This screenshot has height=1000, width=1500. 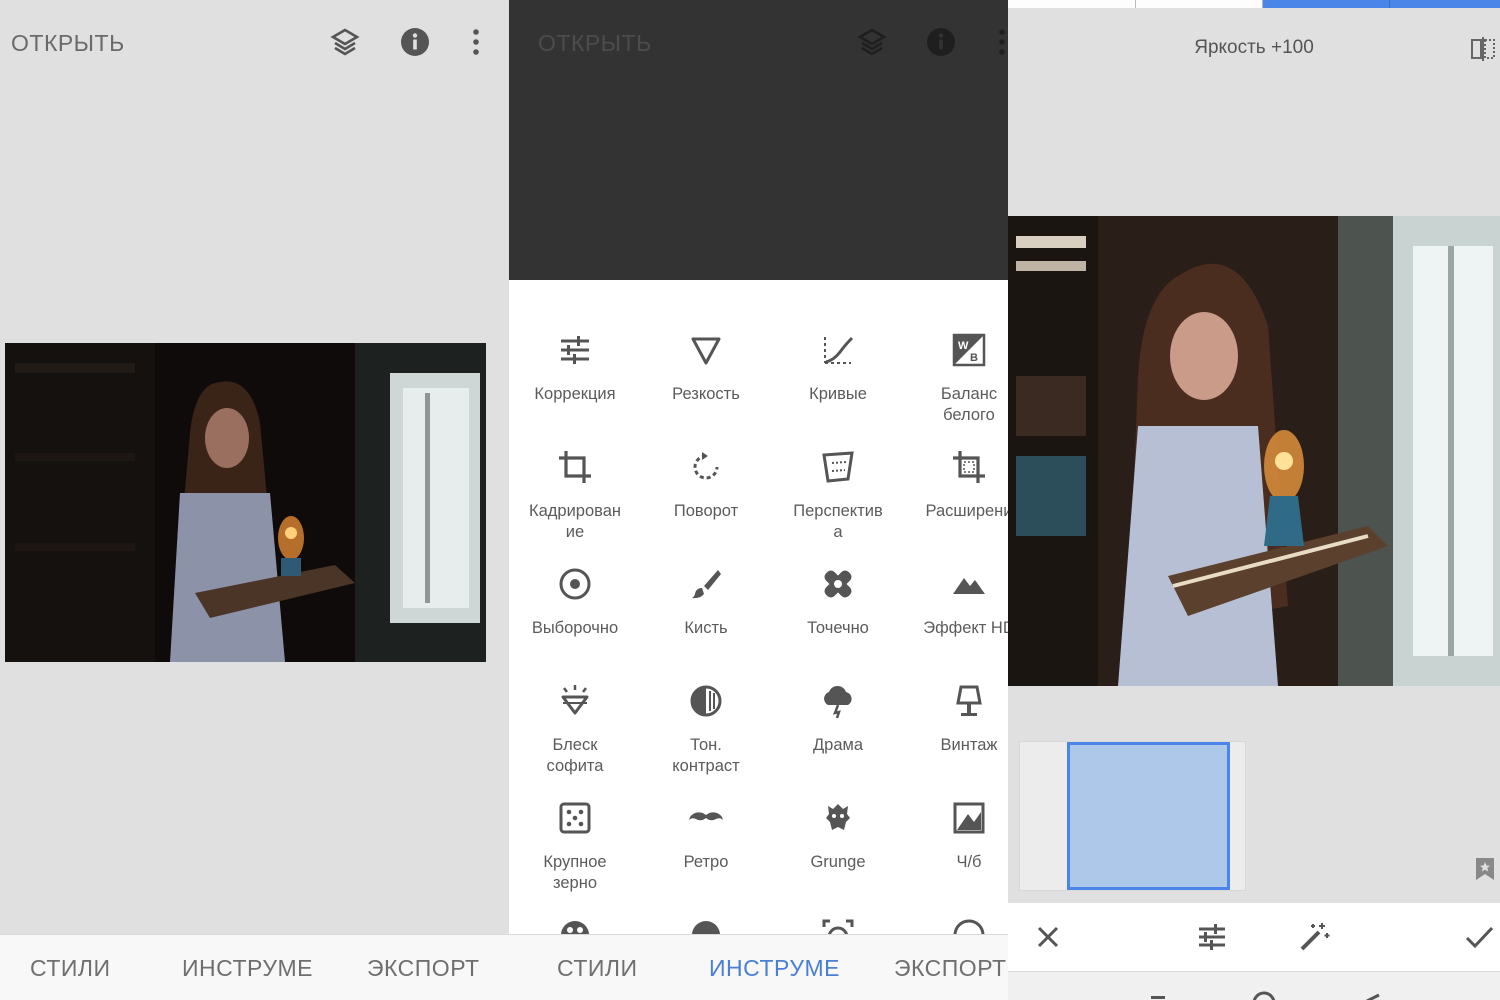 What do you see at coordinates (1479, 937) in the screenshot?
I see `checkmark-icon` at bounding box center [1479, 937].